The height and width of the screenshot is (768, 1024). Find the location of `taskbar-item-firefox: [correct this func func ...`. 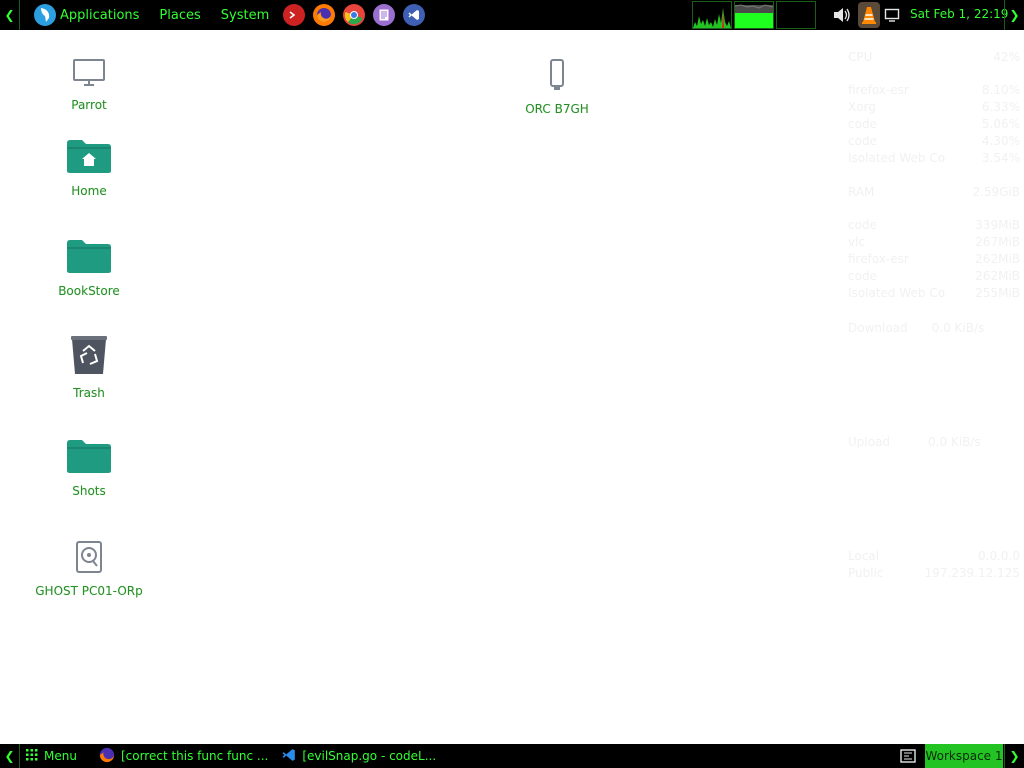

taskbar-item-firefox: [correct this func func ... is located at coordinates (183, 756).